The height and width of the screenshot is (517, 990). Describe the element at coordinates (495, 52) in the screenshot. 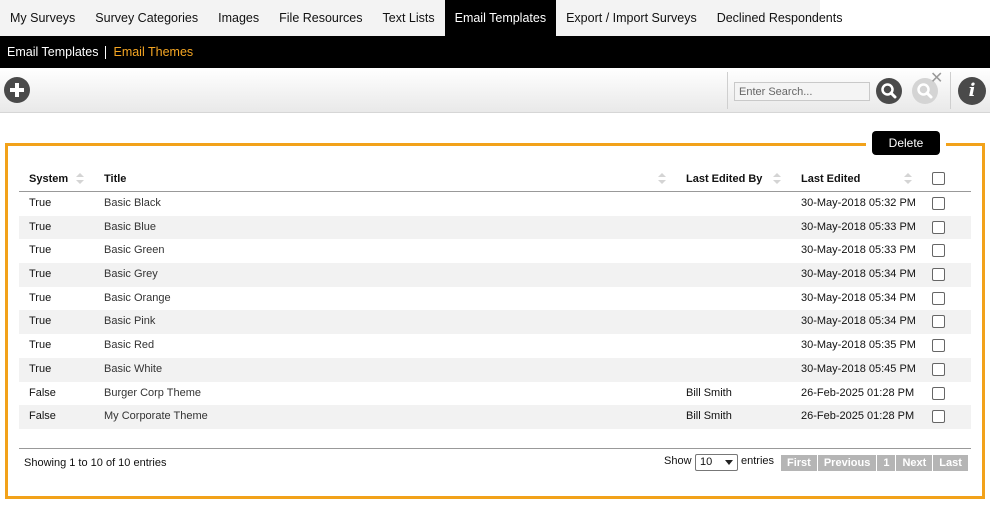

I see `sub-navigation: Email Templates Email Themes` at that location.